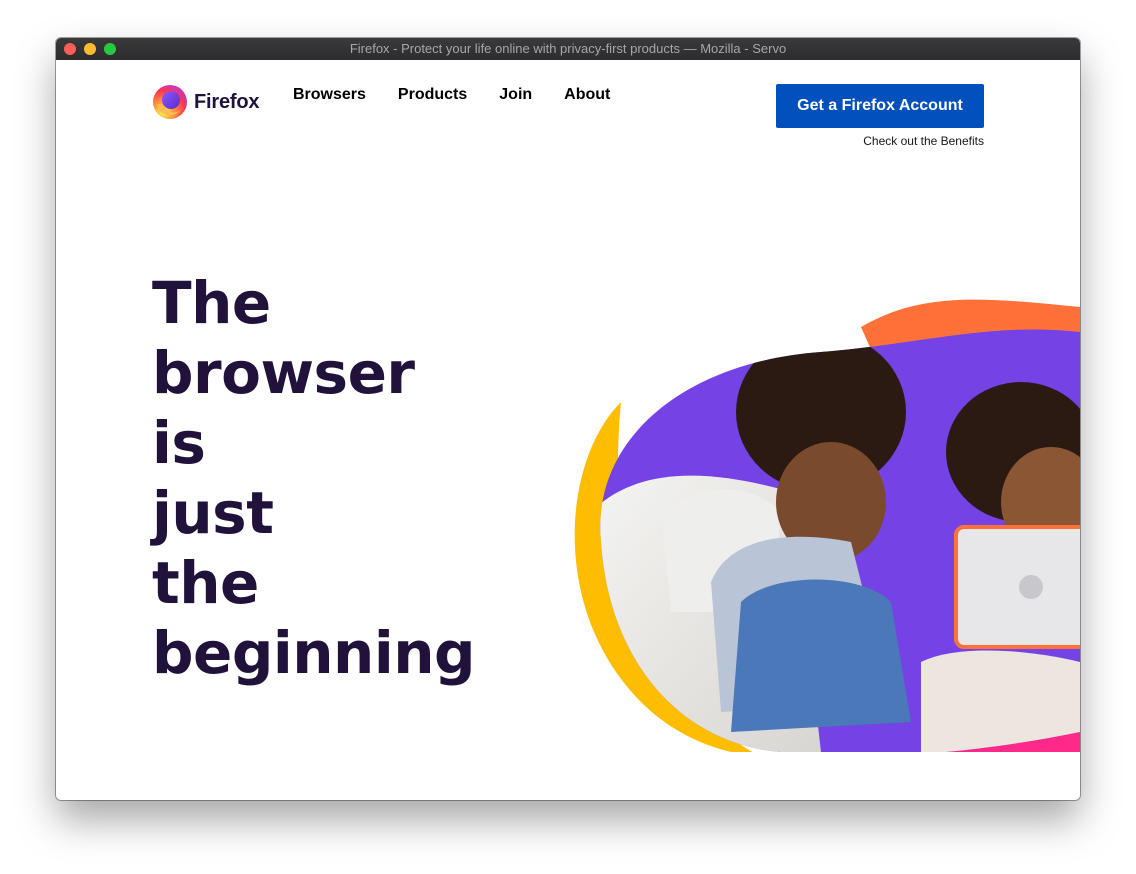 The height and width of the screenshot is (874, 1136). What do you see at coordinates (467, 95) in the screenshot?
I see `main-nav: Browsers Products Join About` at bounding box center [467, 95].